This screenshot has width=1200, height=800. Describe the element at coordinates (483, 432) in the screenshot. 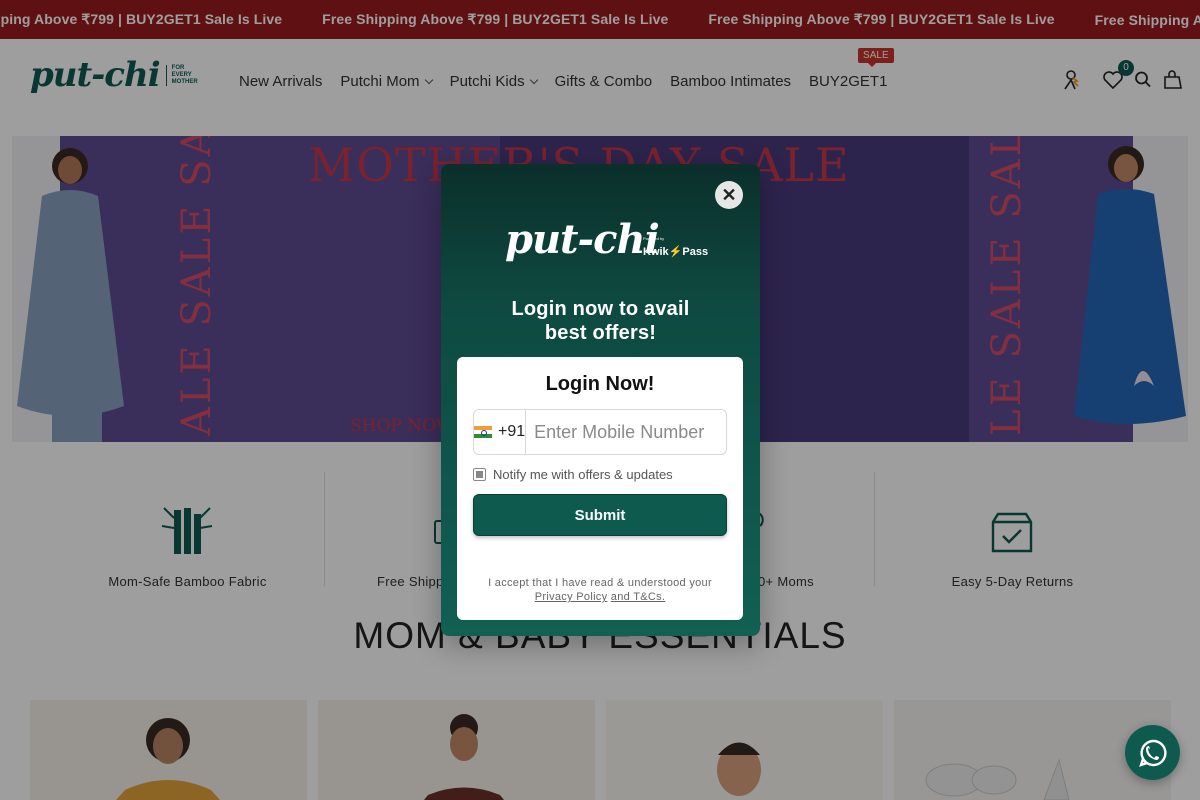

I see `india-flag-icon` at that location.